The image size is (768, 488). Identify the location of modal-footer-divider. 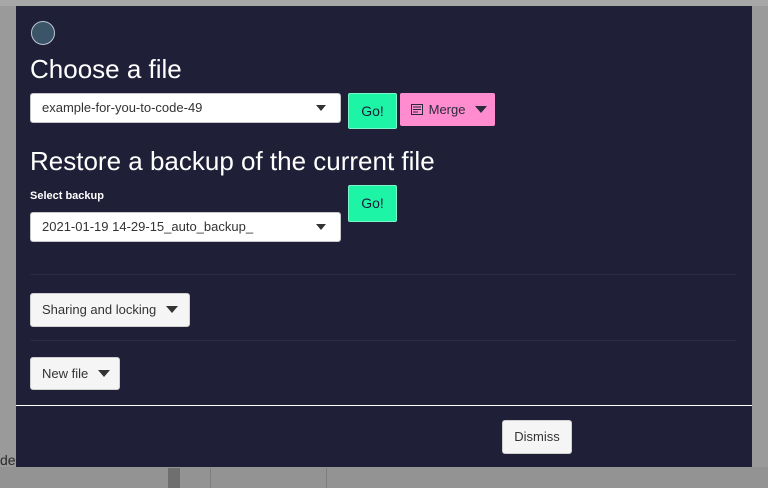
(384, 405).